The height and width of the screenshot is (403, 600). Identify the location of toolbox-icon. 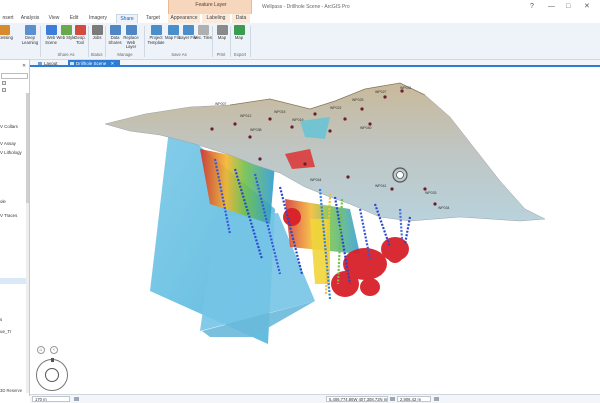
(80, 30).